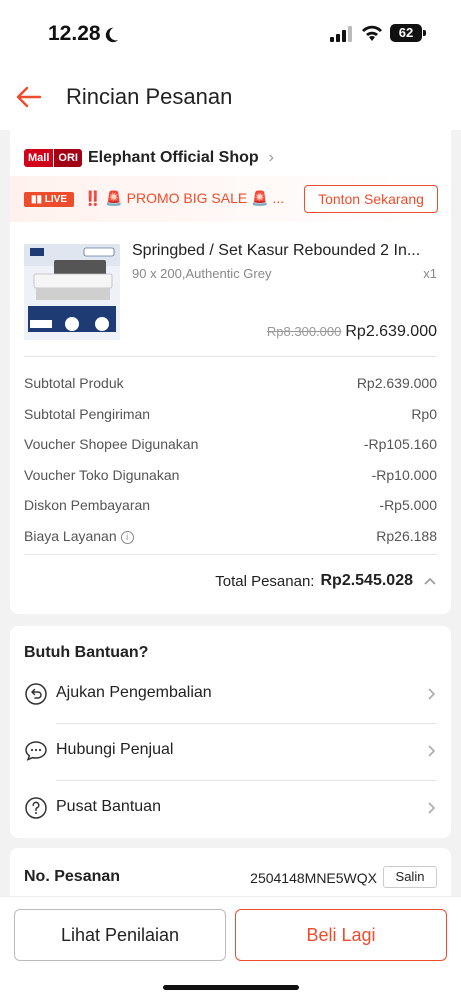  I want to click on watch-live-button: Tonton Sekarang, so click(371, 199).